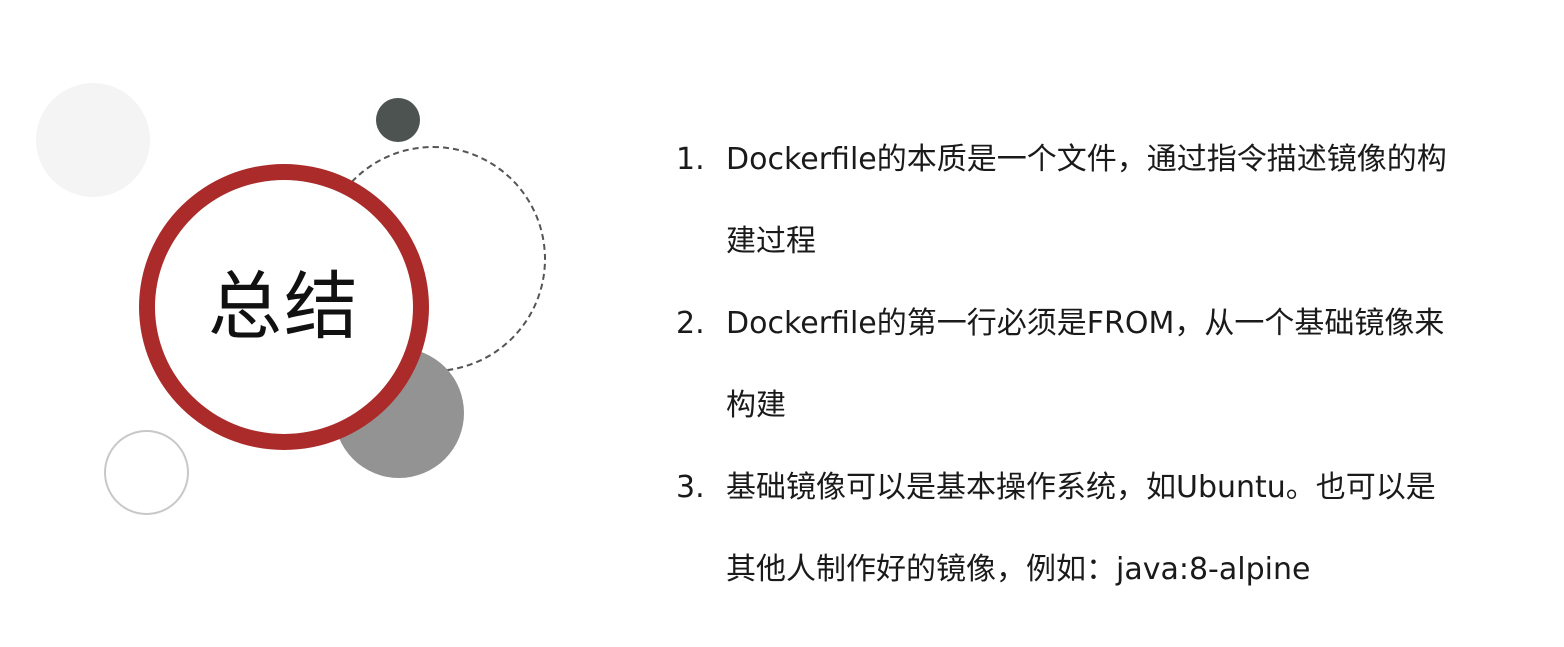  I want to click on item-number: 2., so click(690, 323).